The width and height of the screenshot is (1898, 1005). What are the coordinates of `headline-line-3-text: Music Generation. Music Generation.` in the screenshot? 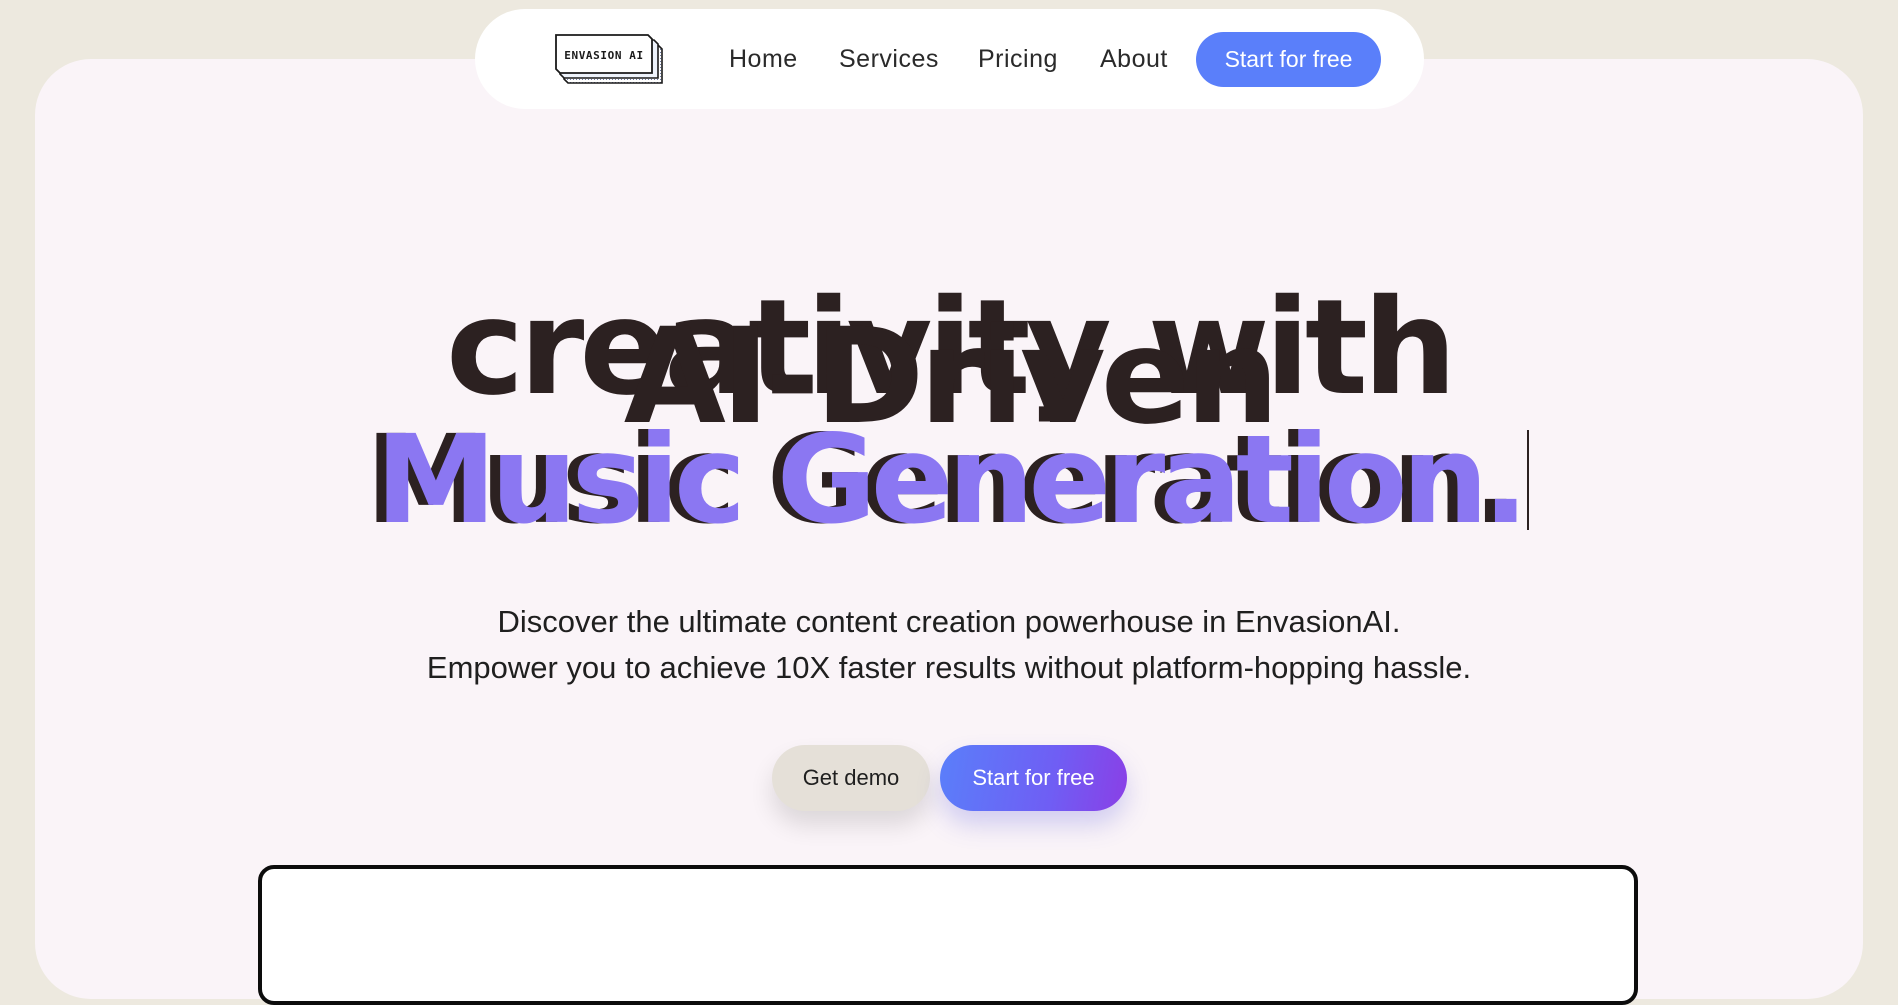 It's located at (947, 480).